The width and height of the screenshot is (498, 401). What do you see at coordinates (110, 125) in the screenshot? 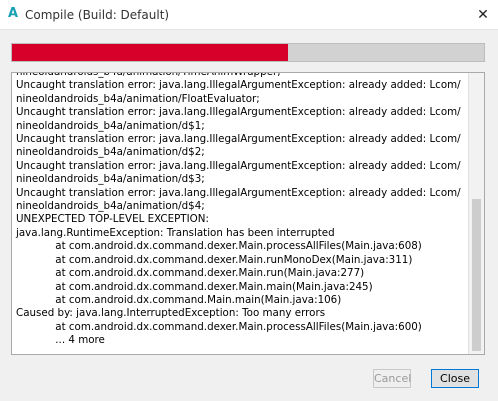
I see `log-line: nineoldandroids_b4a/animation/d$1;` at bounding box center [110, 125].